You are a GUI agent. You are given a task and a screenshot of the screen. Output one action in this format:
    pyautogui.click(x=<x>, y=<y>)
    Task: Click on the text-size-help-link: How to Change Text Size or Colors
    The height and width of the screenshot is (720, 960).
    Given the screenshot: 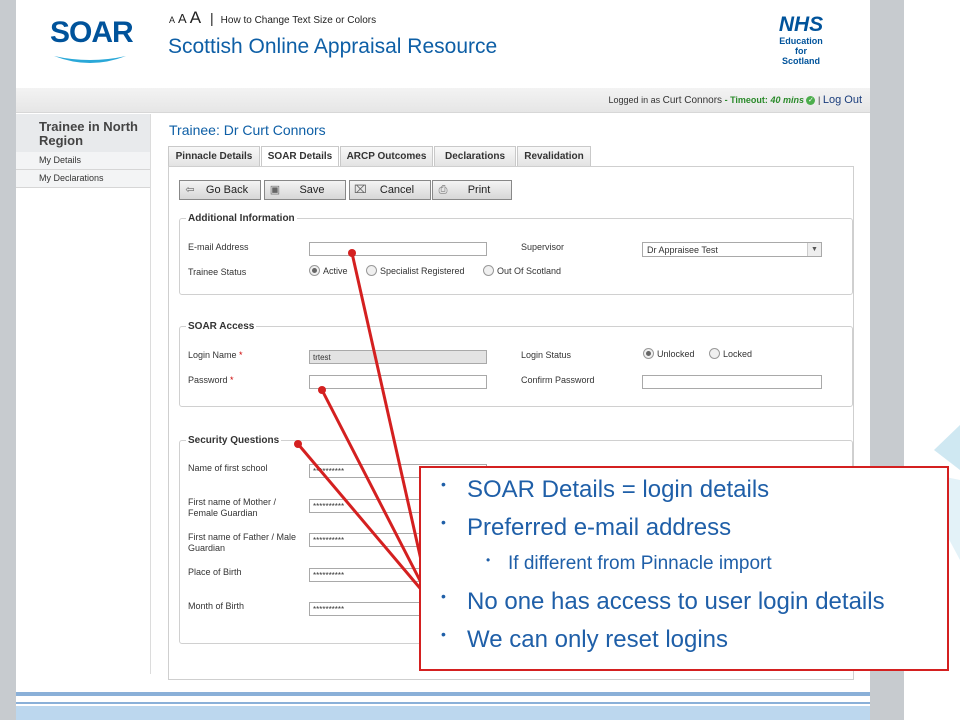 What is the action you would take?
    pyautogui.click(x=298, y=20)
    